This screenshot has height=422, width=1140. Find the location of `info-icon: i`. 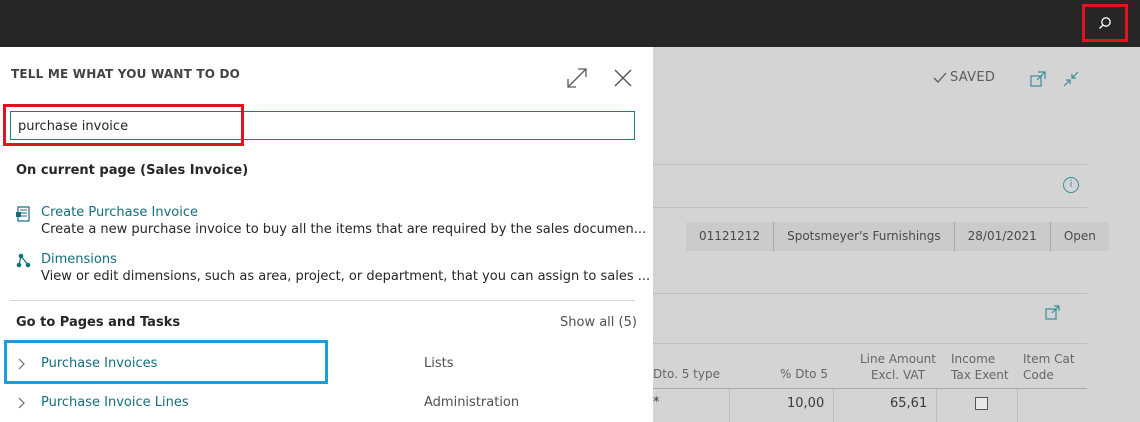

info-icon: i is located at coordinates (1071, 185).